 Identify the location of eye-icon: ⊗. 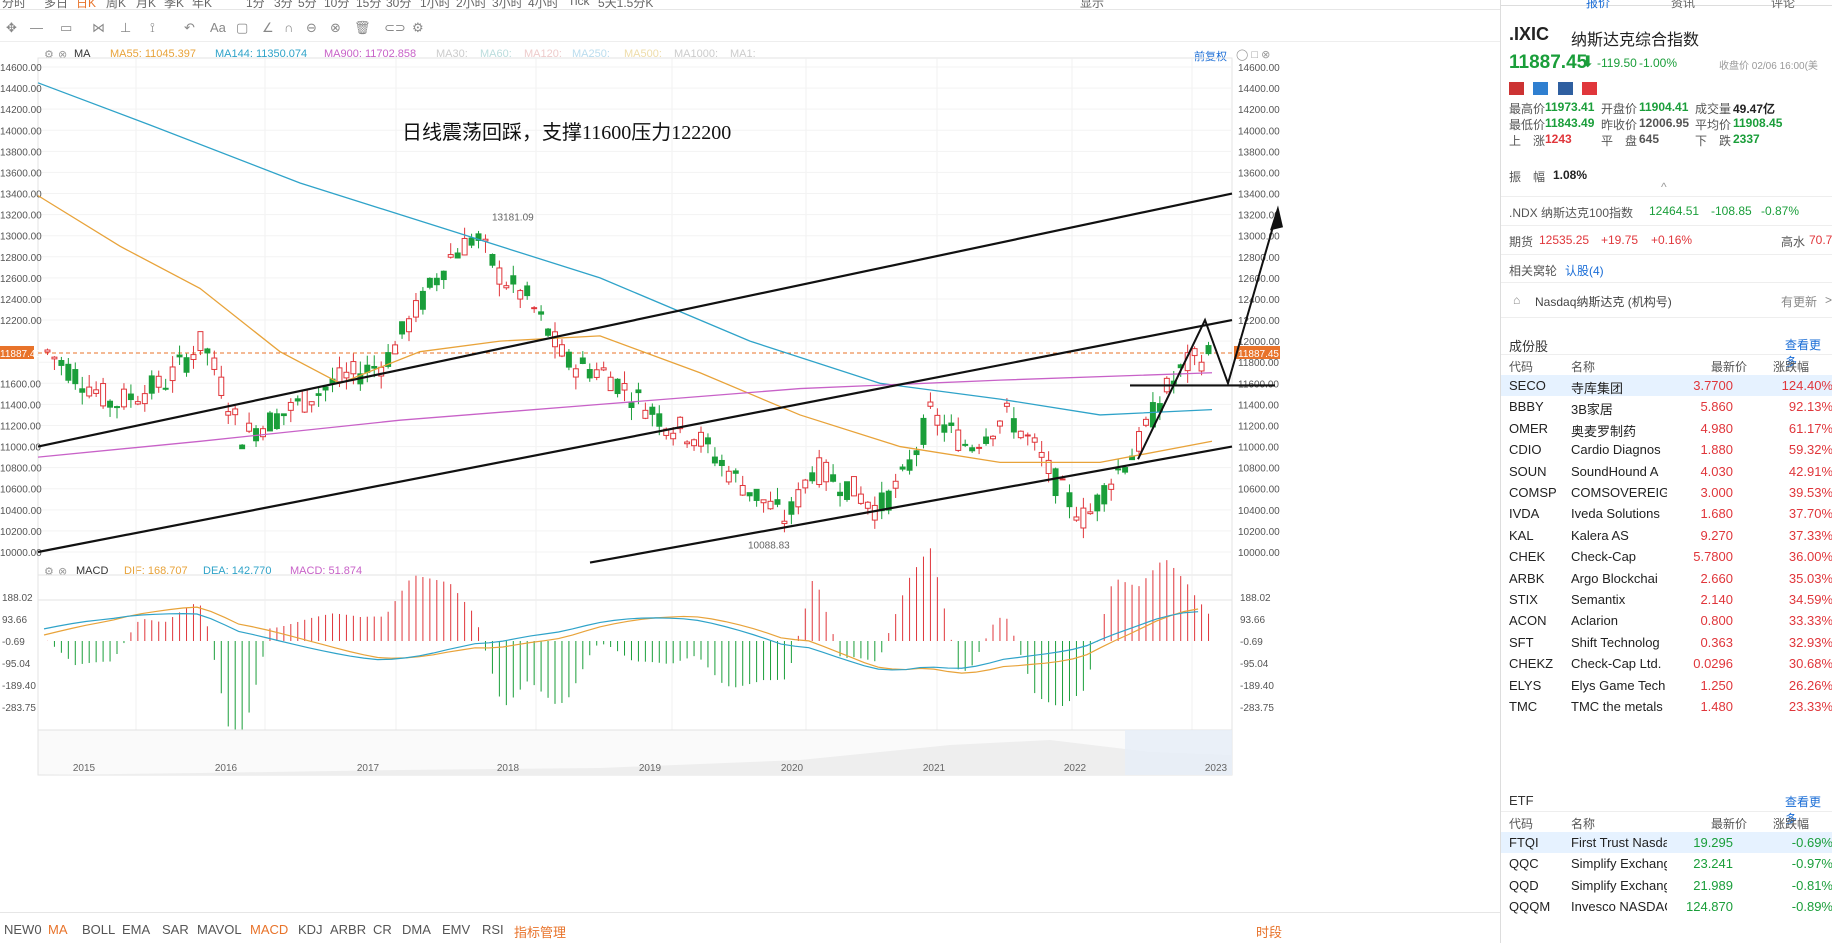
(335, 28).